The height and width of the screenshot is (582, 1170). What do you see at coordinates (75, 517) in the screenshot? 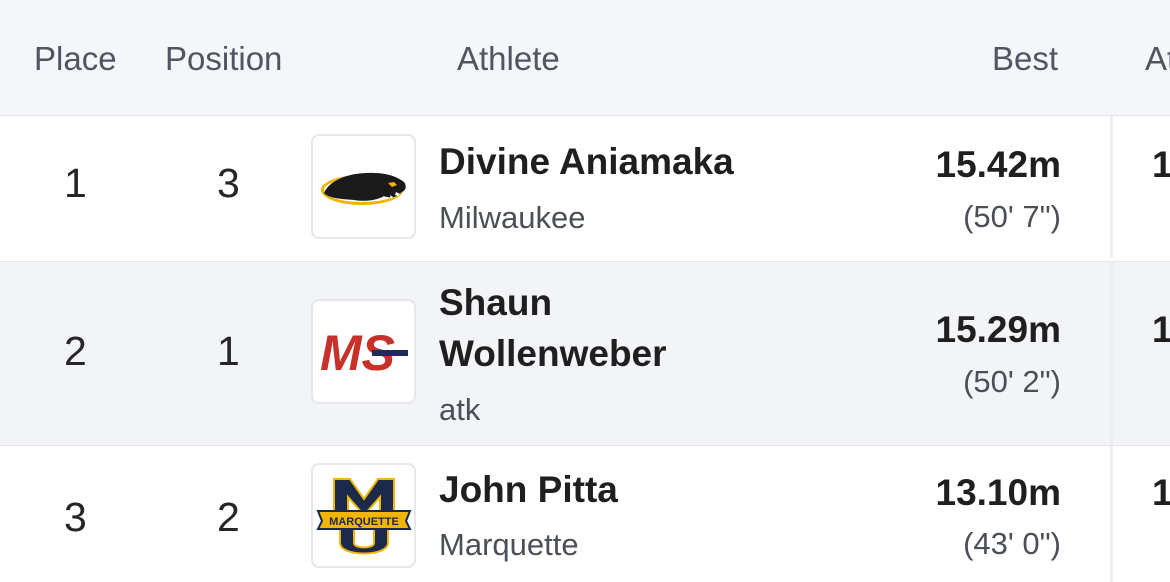
I see `place-value: 3` at bounding box center [75, 517].